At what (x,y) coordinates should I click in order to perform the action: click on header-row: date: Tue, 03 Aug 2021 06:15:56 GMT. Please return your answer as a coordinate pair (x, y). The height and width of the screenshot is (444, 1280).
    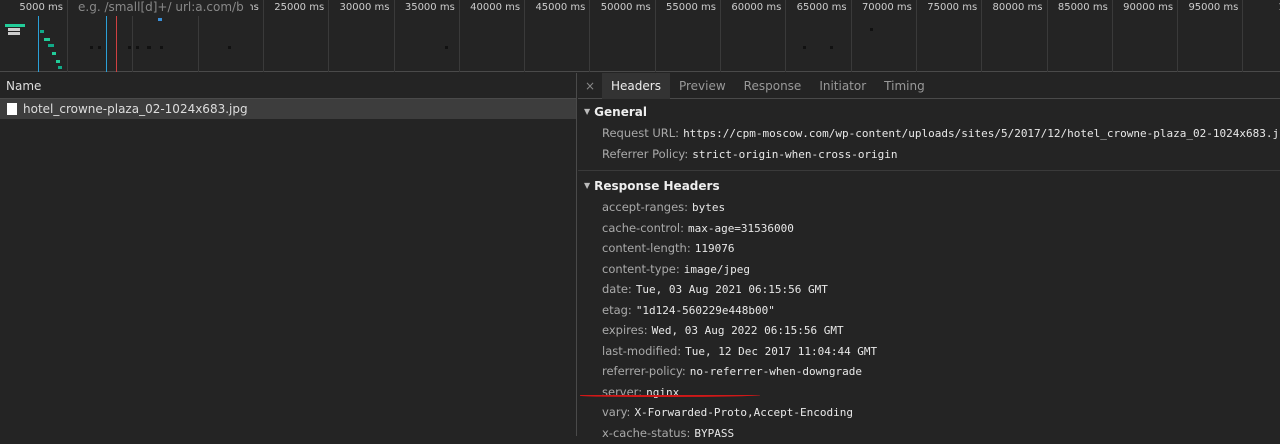
    Looking at the image, I should click on (929, 289).